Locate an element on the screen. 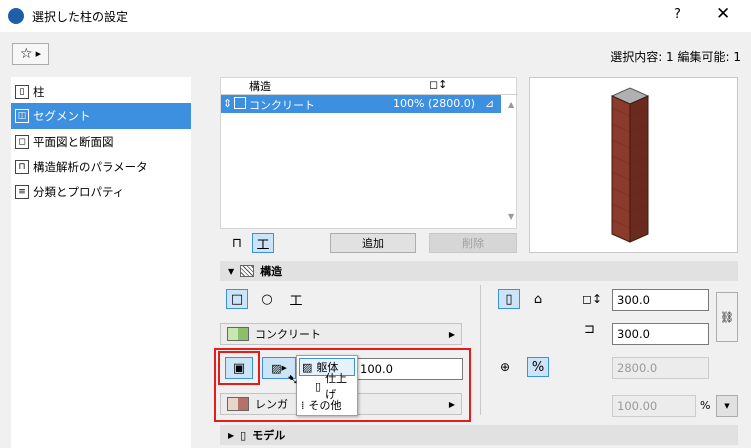  nav-item-segment: ◫ セグメント is located at coordinates (101, 116).